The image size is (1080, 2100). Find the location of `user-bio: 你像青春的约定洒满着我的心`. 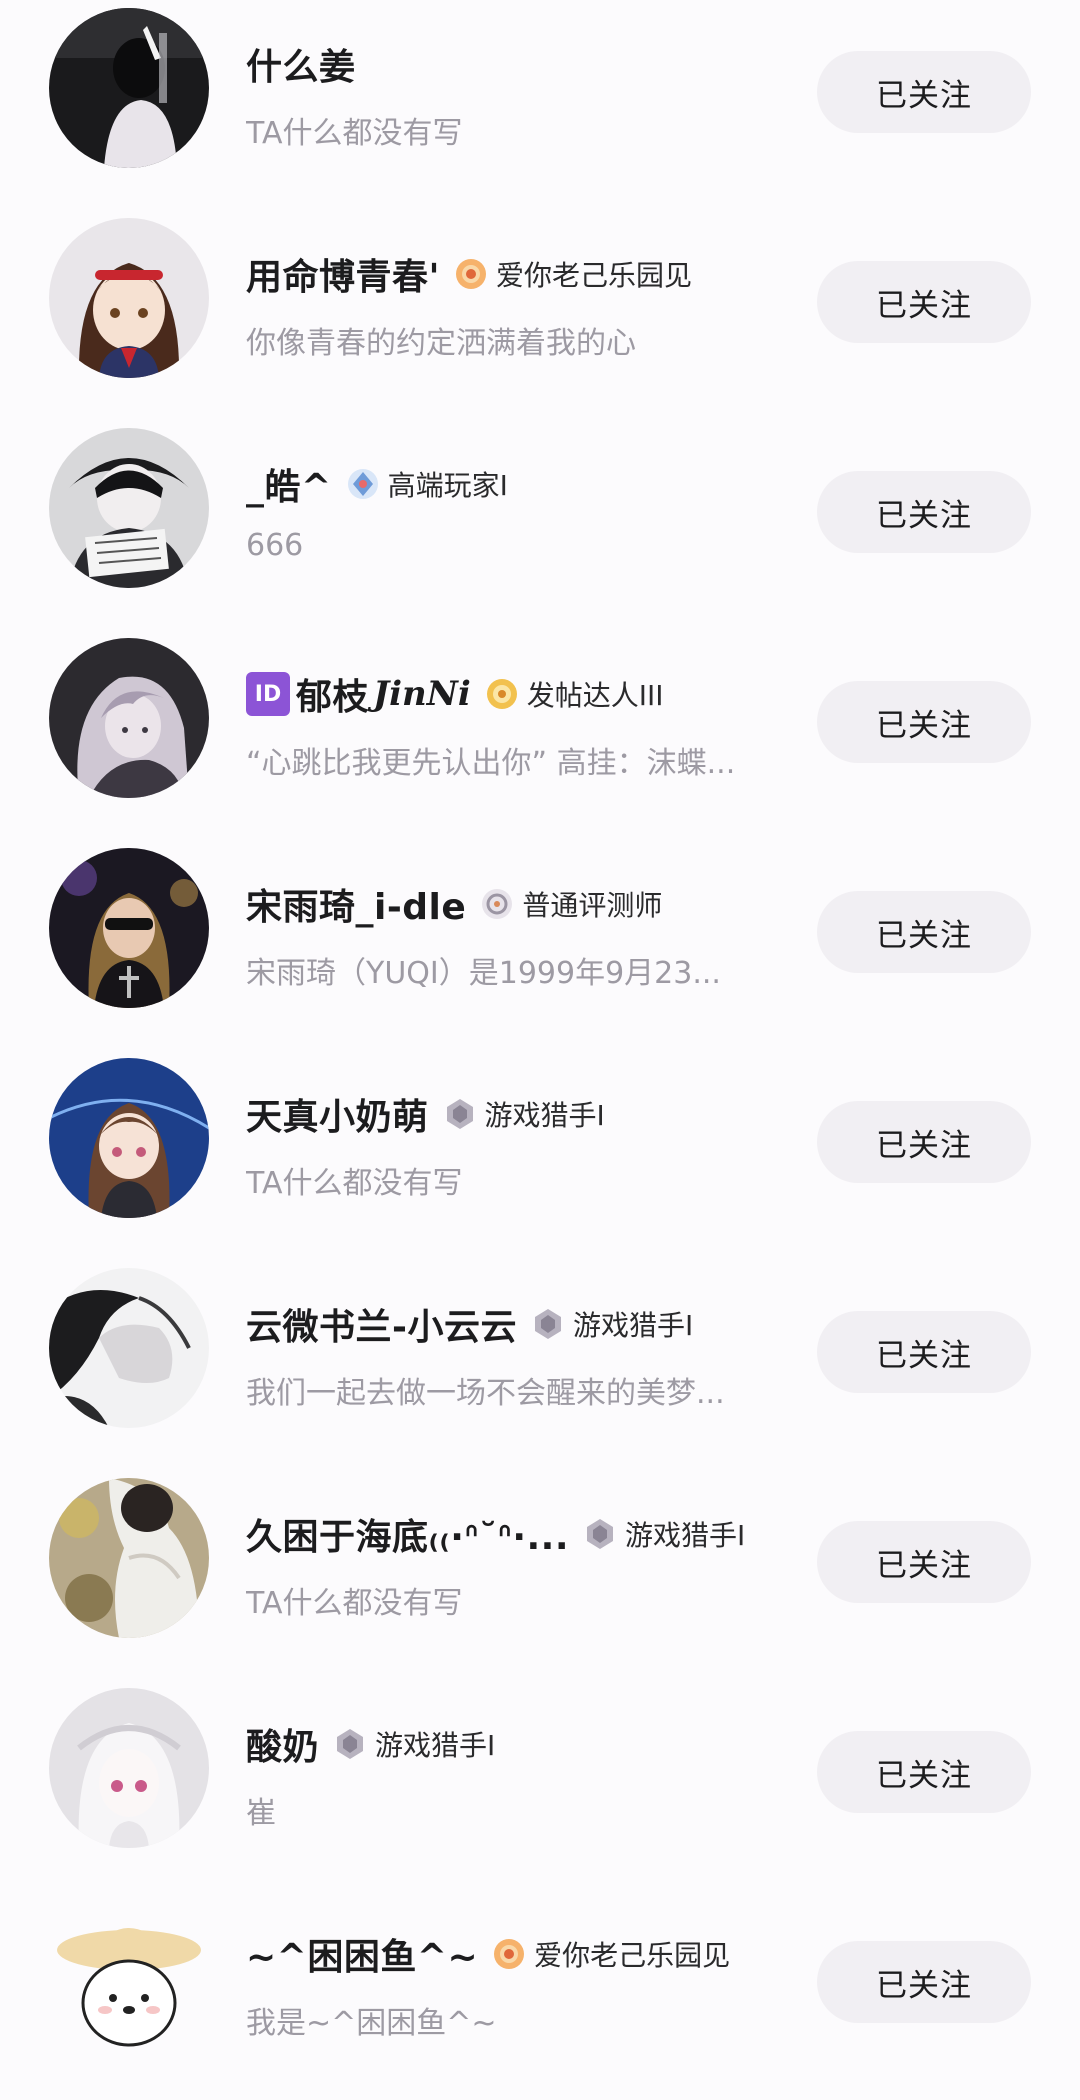

user-bio: 你像青春的约定洒满着我的心 is located at coordinates (441, 343).